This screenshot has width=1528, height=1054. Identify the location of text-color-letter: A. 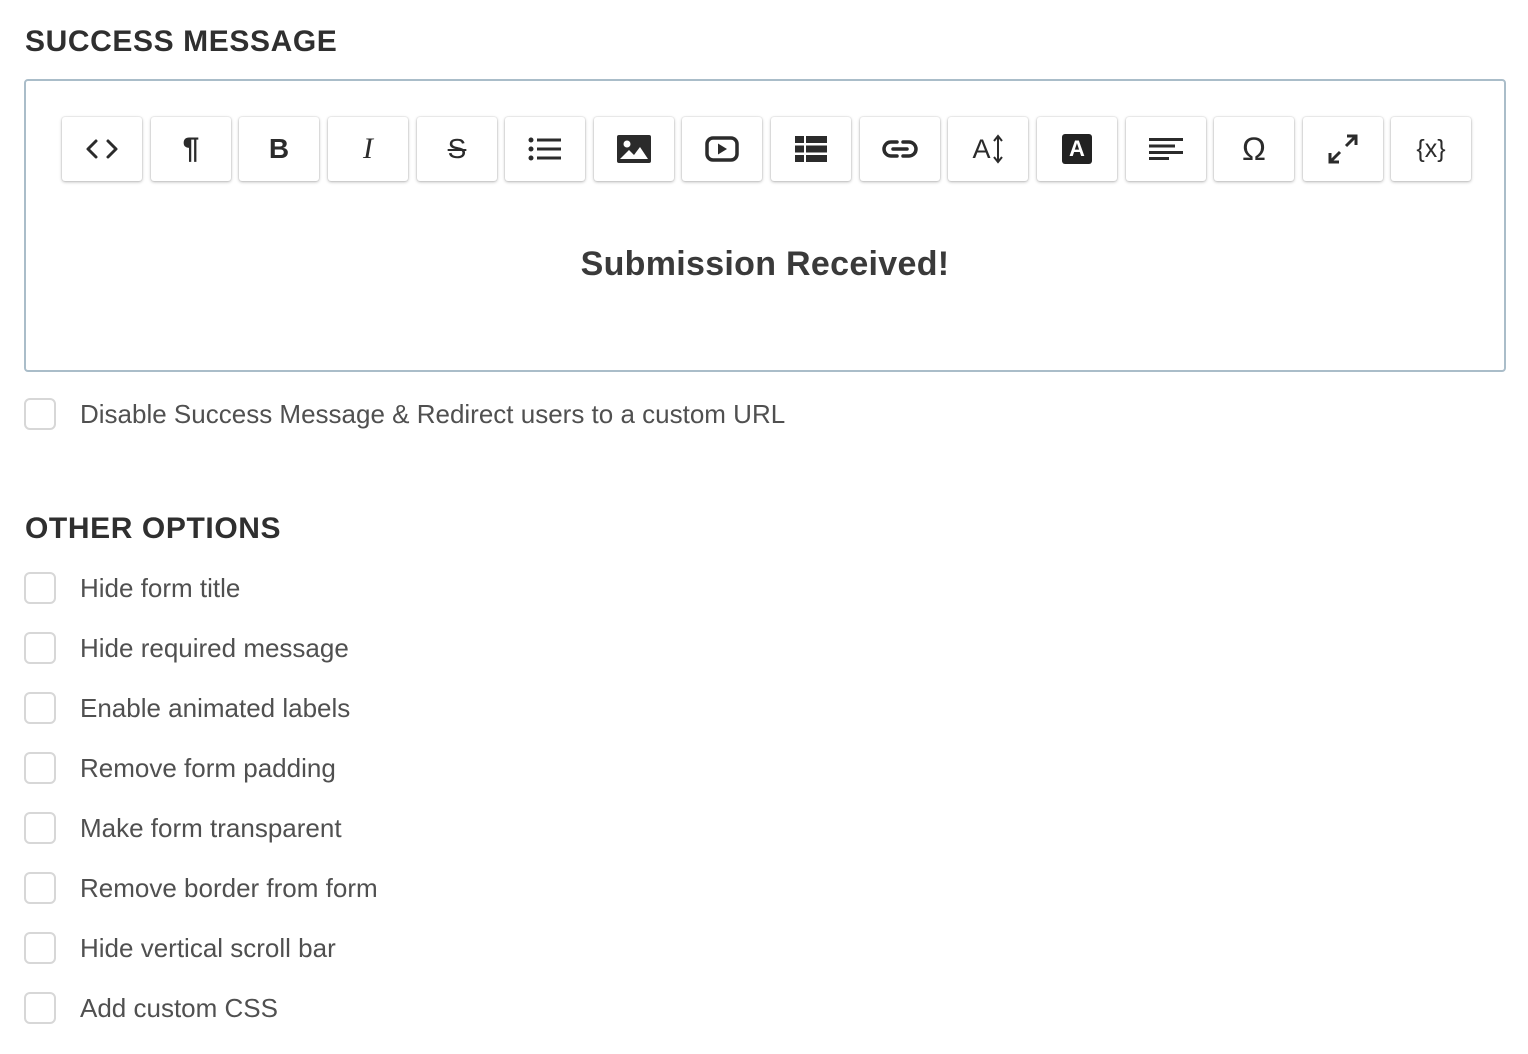
(1077, 148).